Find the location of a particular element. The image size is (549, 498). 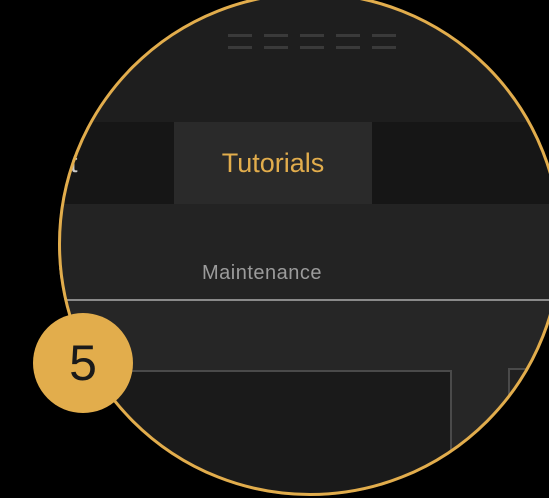

step-number-badge: 5 is located at coordinates (83, 363).